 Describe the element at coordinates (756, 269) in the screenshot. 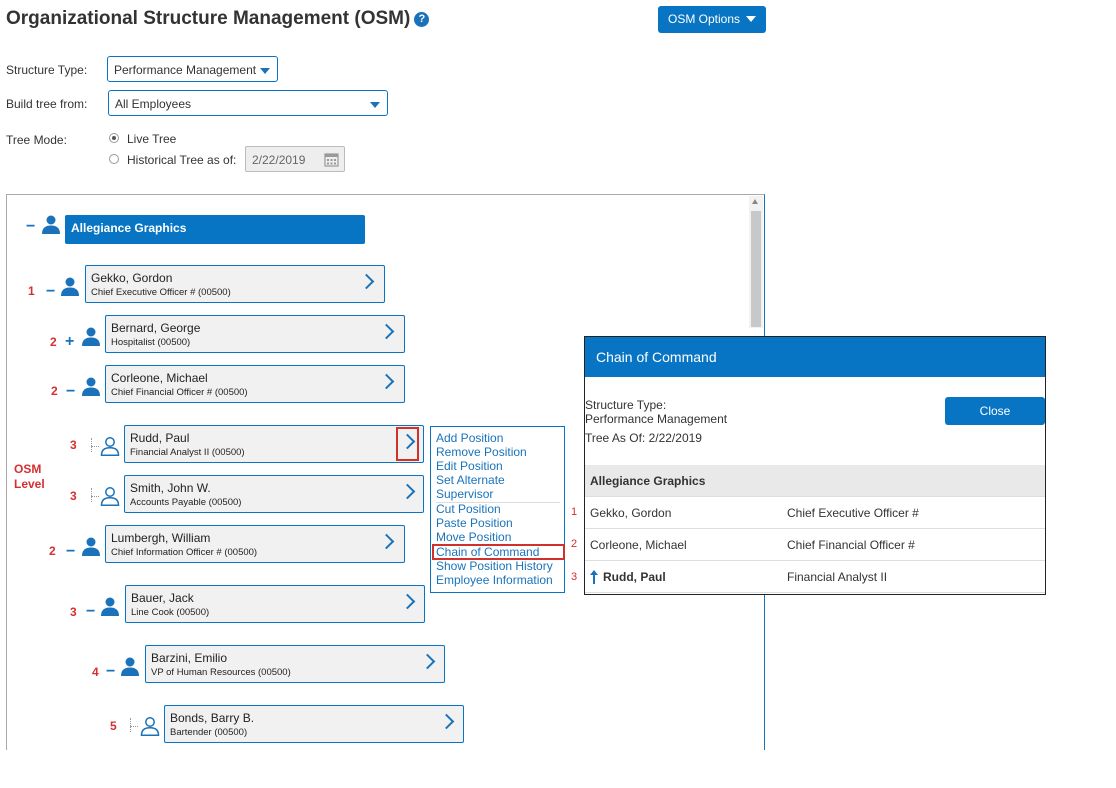

I see `tree-scrollbar-thumb` at that location.